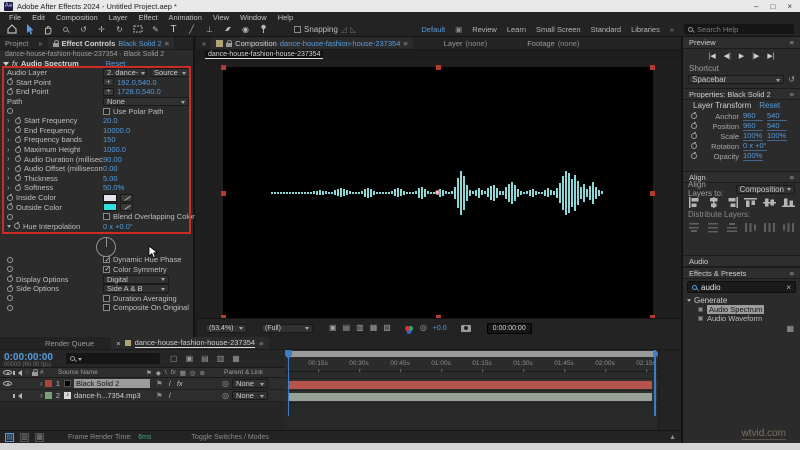 The width and height of the screenshot is (800, 450). I want to click on snapshot-camera-icon, so click(465, 328).